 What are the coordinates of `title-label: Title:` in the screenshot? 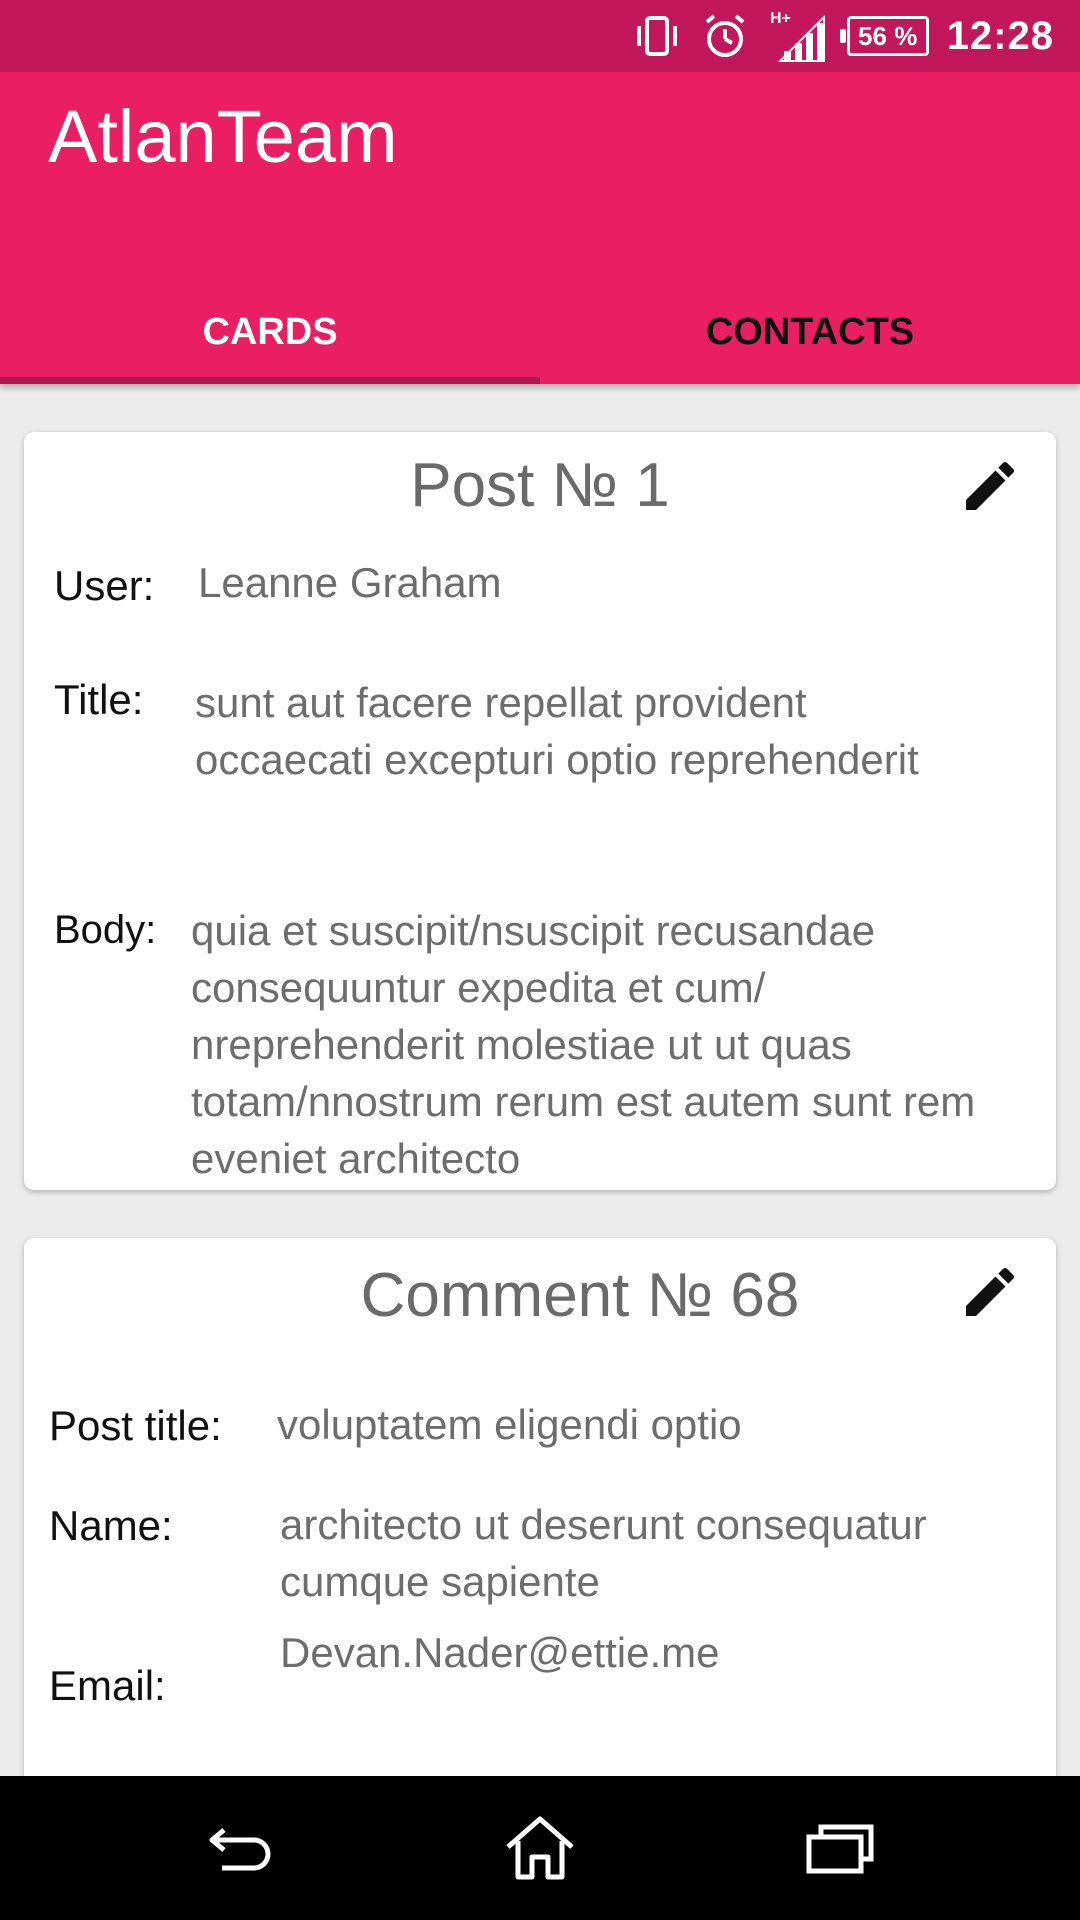 It's located at (99, 699).